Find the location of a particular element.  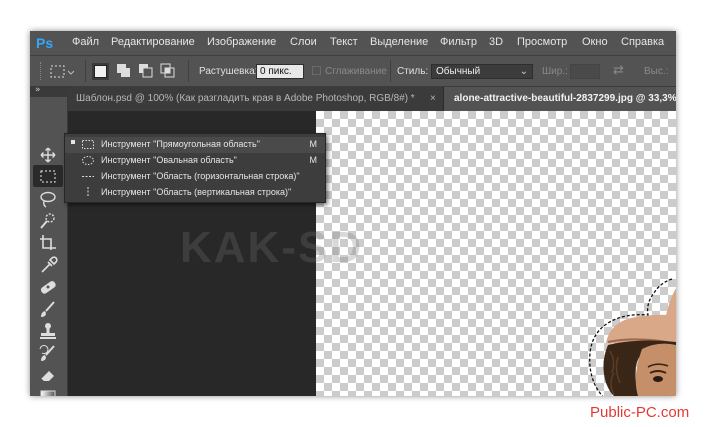

site-watermark: Public-PC.com is located at coordinates (640, 412).